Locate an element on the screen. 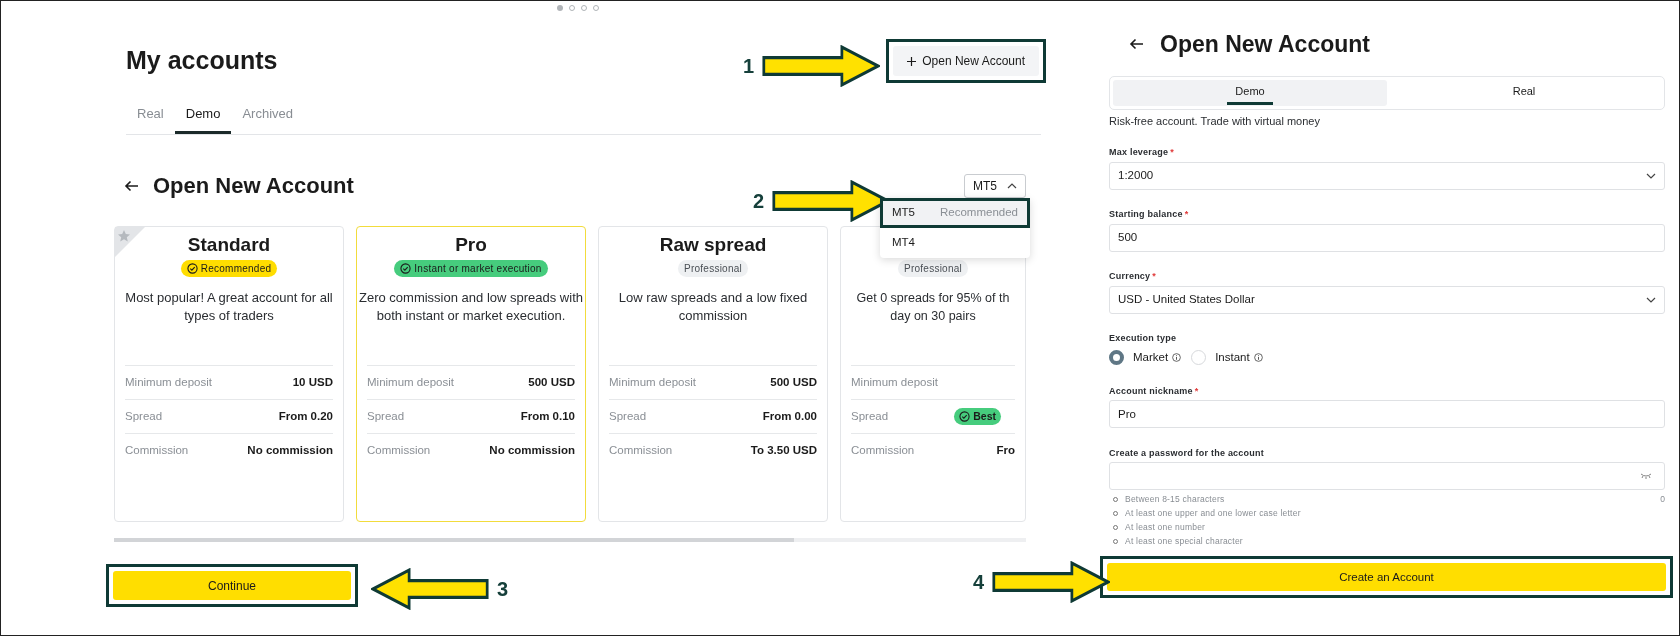 The height and width of the screenshot is (636, 1680). card-badge: Recommended is located at coordinates (229, 268).